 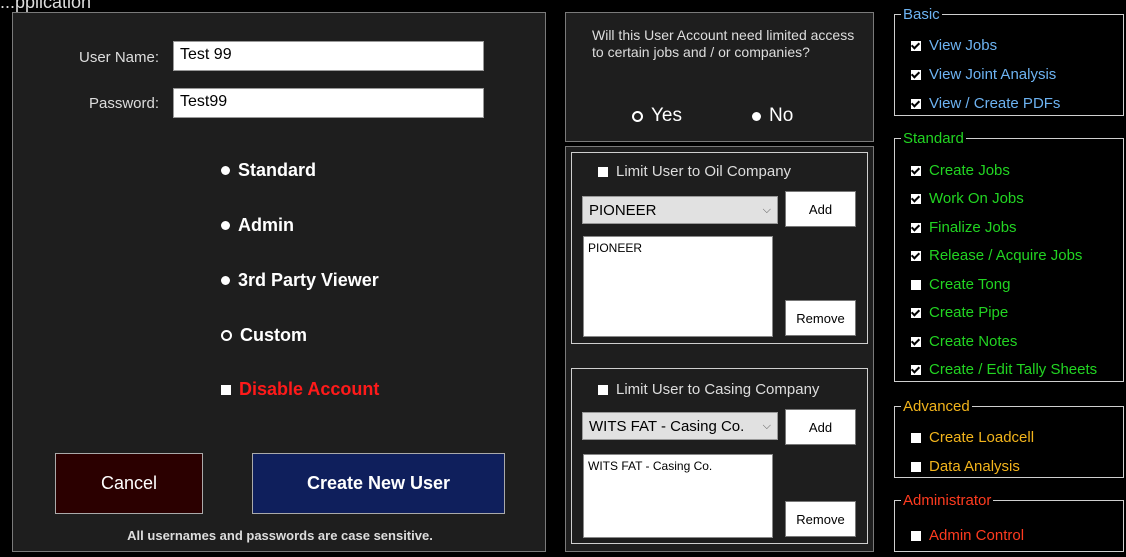 What do you see at coordinates (973, 341) in the screenshot?
I see `perm-label: Create Notes` at bounding box center [973, 341].